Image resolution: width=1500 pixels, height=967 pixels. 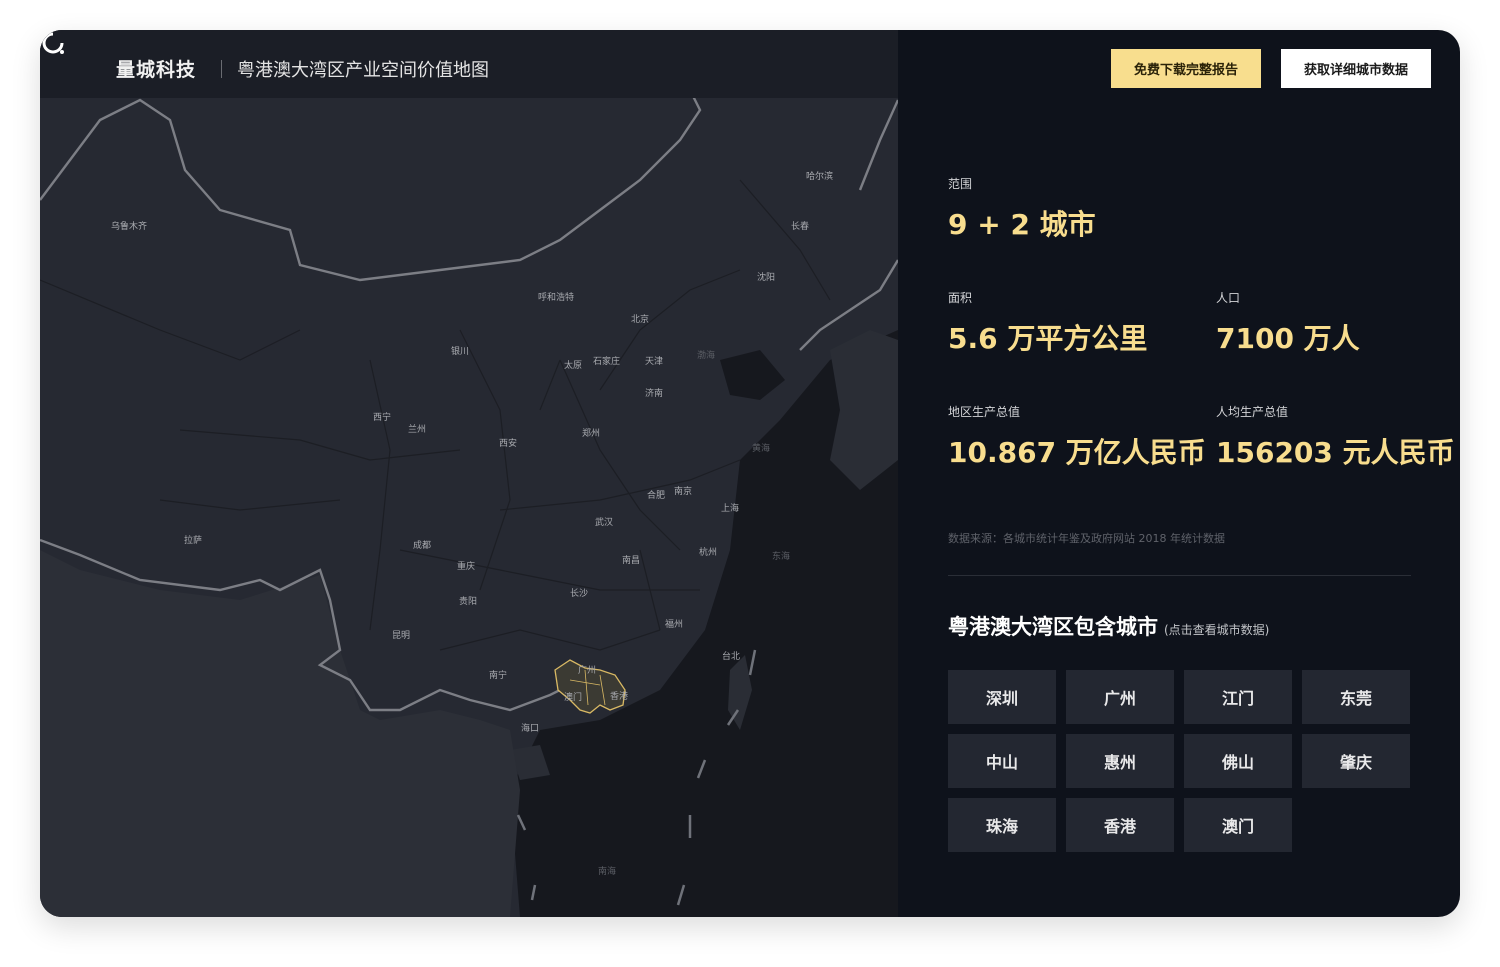 I want to click on population-label: 人口, so click(x=1228, y=298).